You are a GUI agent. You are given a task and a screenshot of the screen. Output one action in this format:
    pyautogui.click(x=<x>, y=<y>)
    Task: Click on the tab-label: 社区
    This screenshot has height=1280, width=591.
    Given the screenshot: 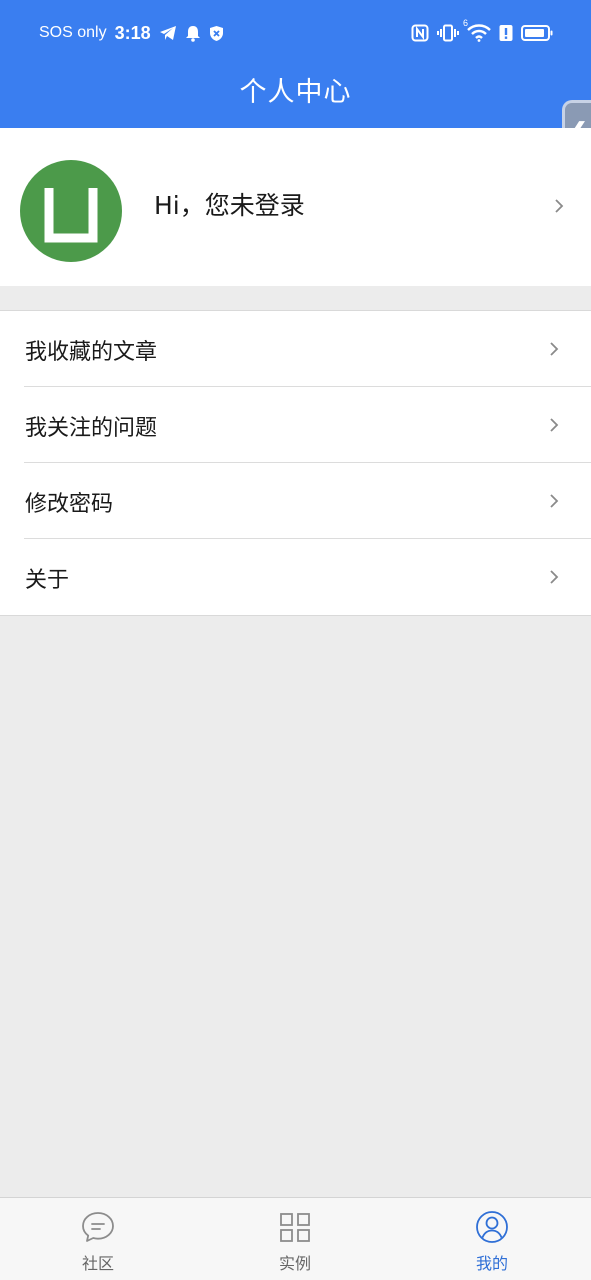 What is the action you would take?
    pyautogui.click(x=97, y=1263)
    